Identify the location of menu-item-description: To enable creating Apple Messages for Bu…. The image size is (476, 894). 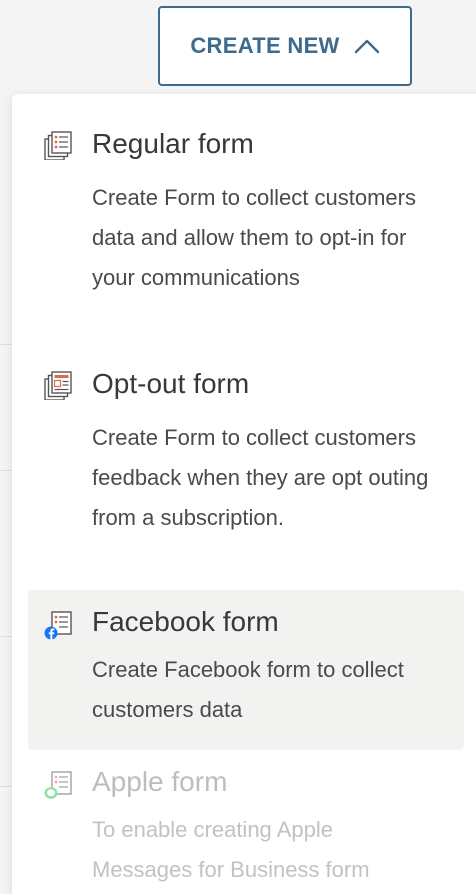
(231, 849).